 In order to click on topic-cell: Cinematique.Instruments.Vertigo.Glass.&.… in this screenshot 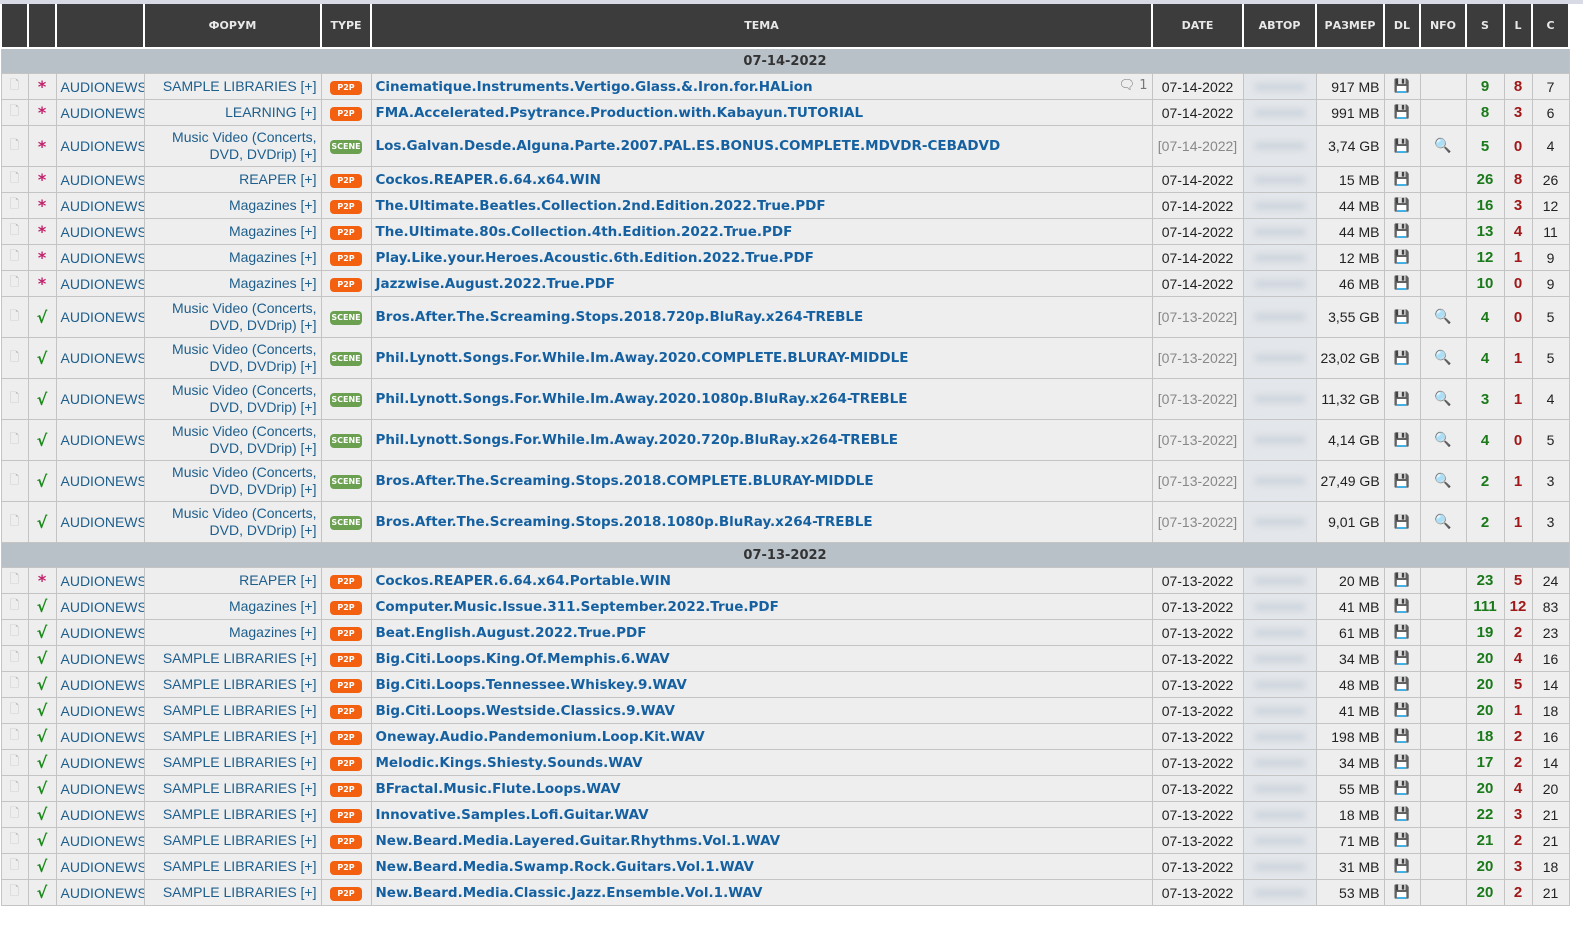, I will do `click(761, 86)`.